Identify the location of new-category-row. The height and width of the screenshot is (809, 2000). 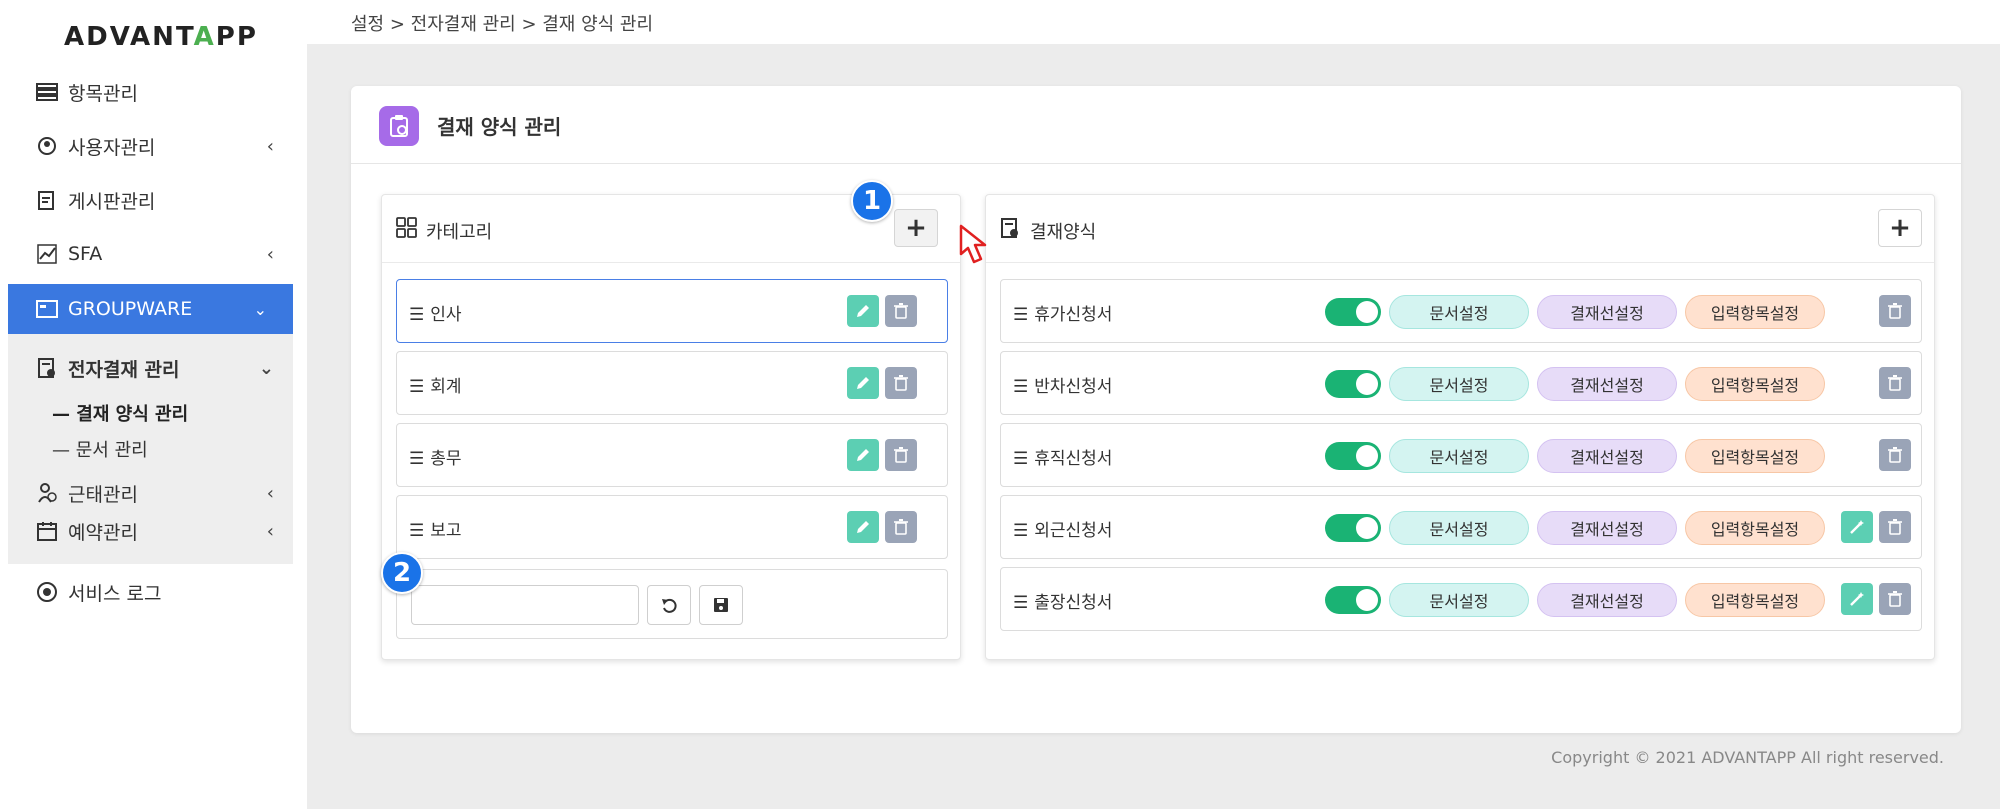
(672, 604).